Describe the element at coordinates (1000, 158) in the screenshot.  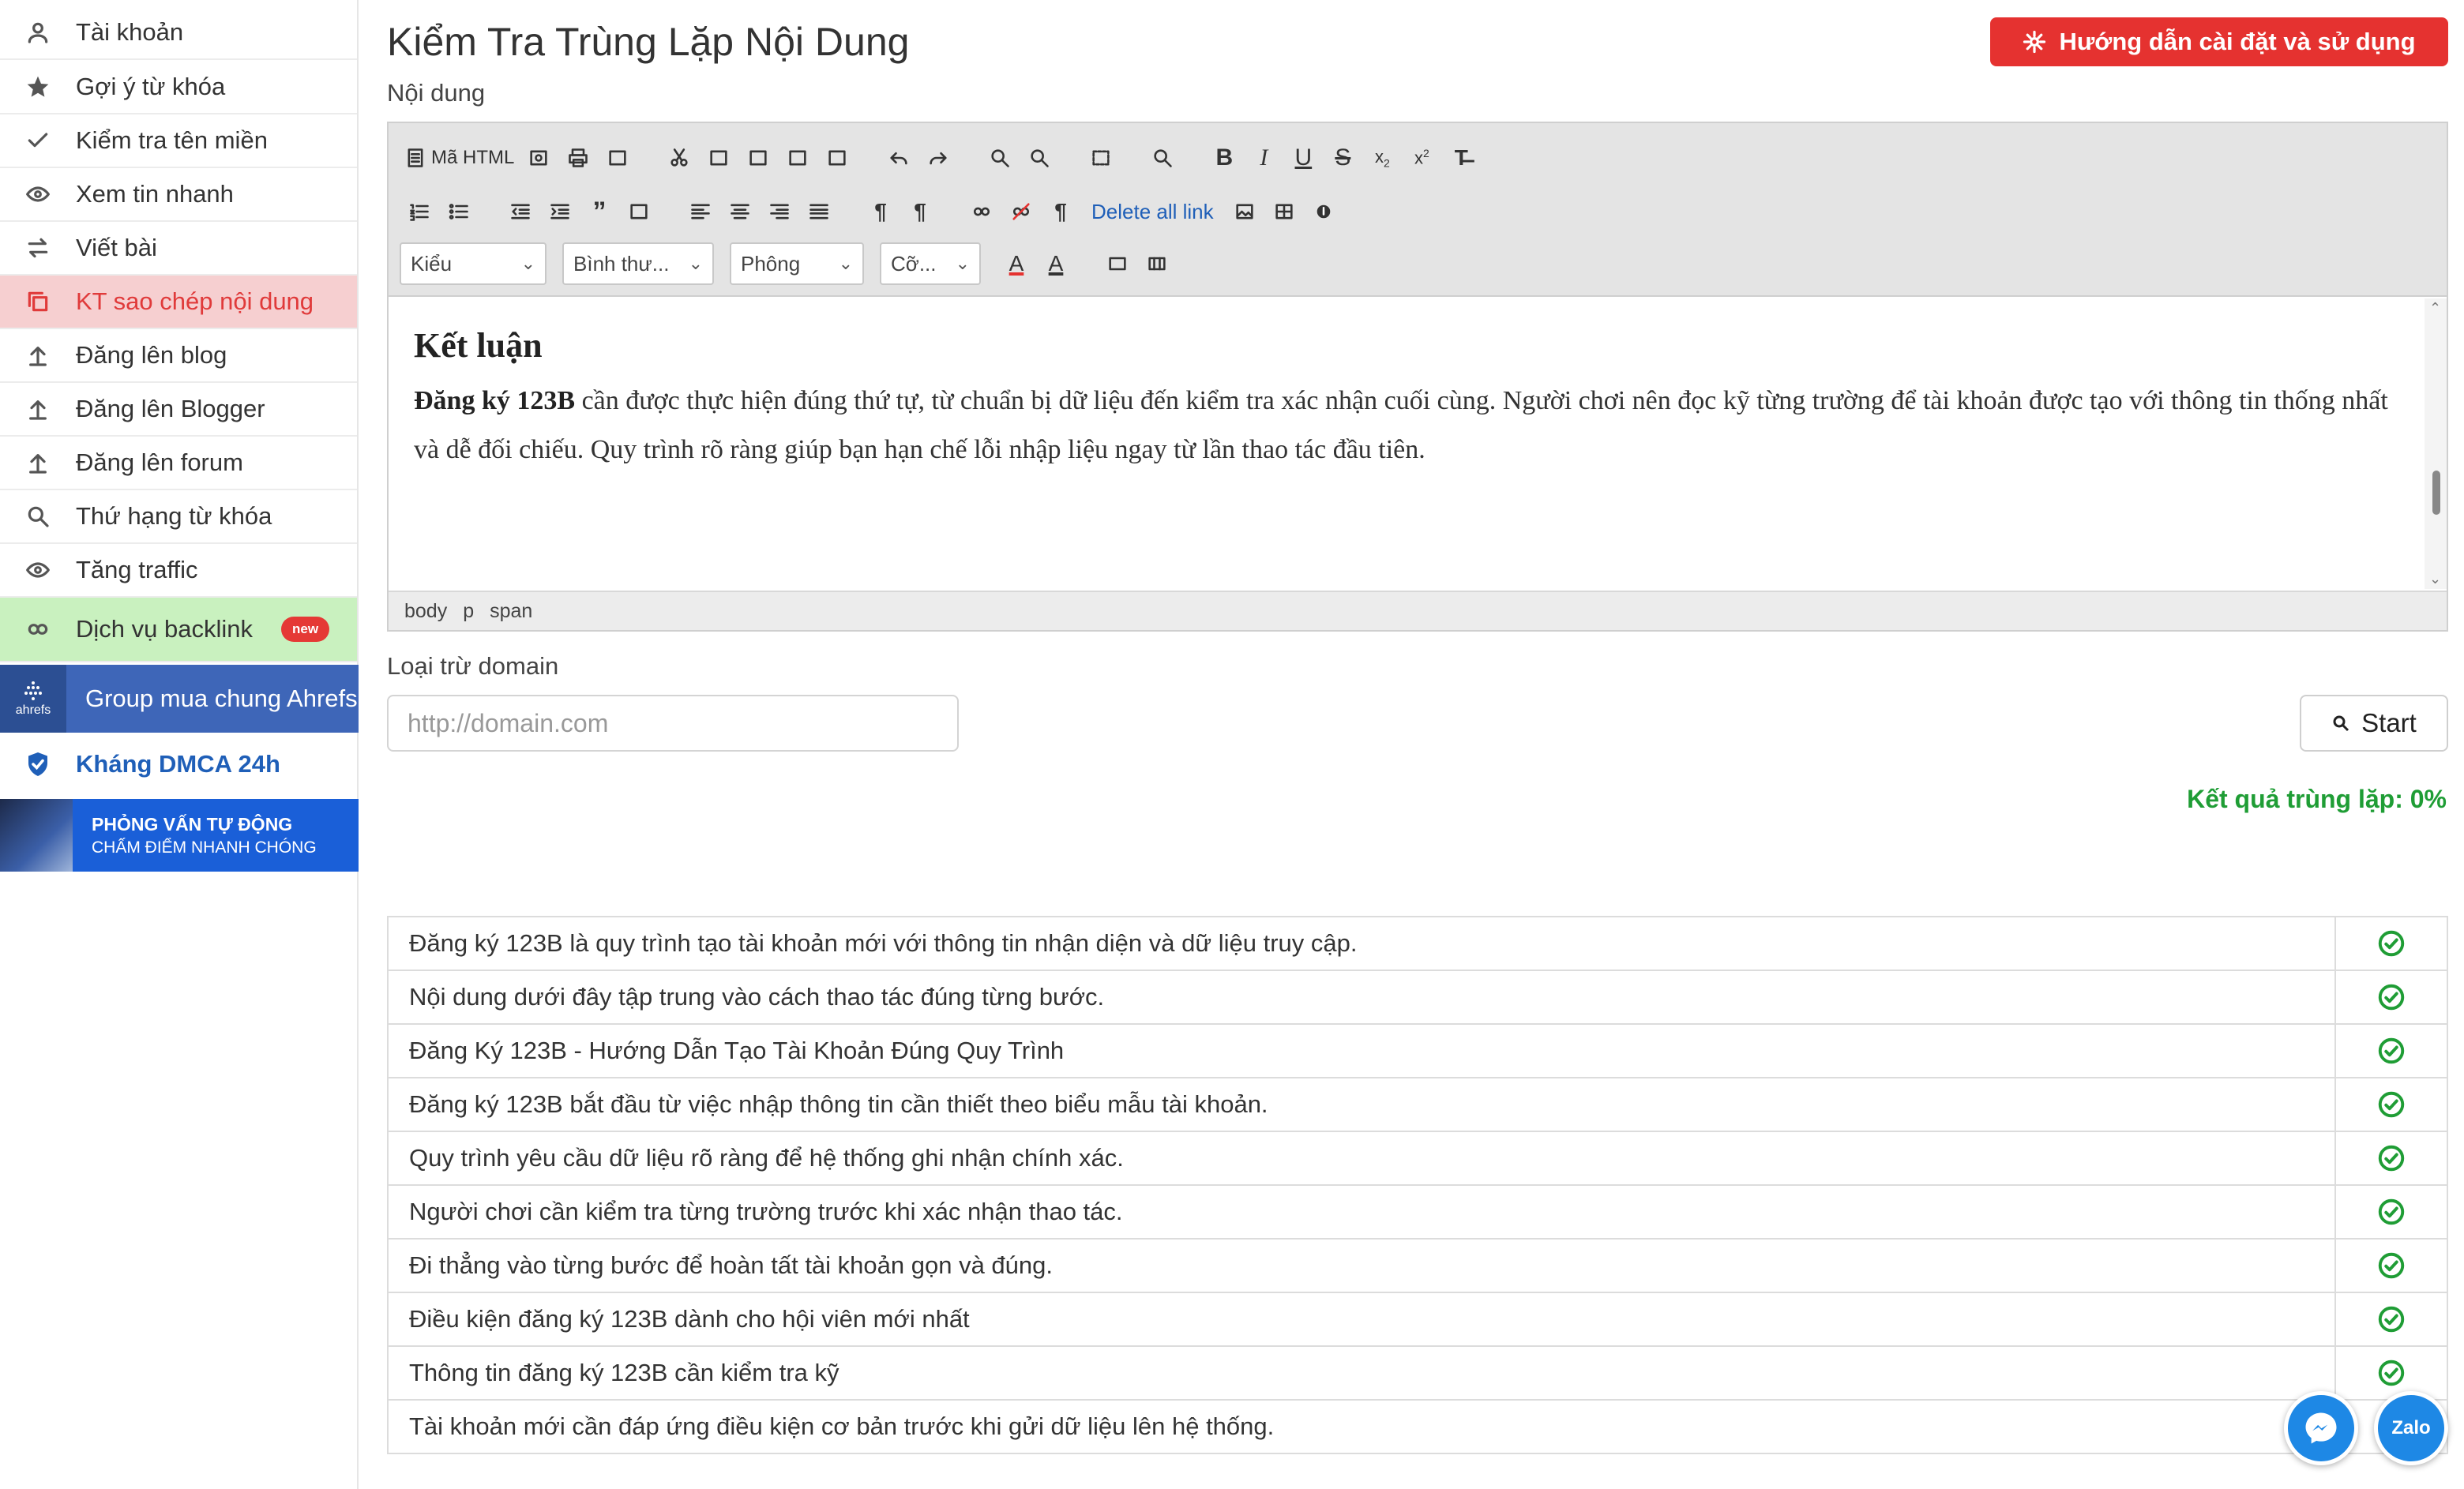
I see `find-button` at that location.